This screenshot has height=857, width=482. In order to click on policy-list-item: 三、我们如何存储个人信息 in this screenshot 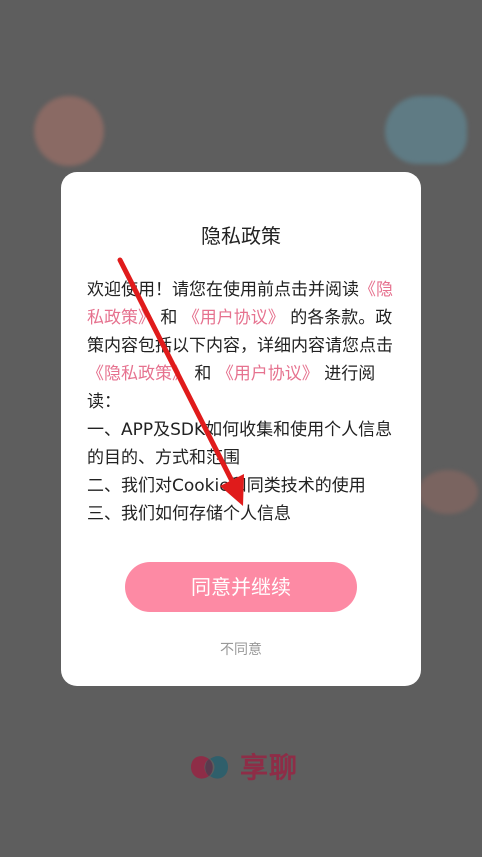, I will do `click(189, 514)`.